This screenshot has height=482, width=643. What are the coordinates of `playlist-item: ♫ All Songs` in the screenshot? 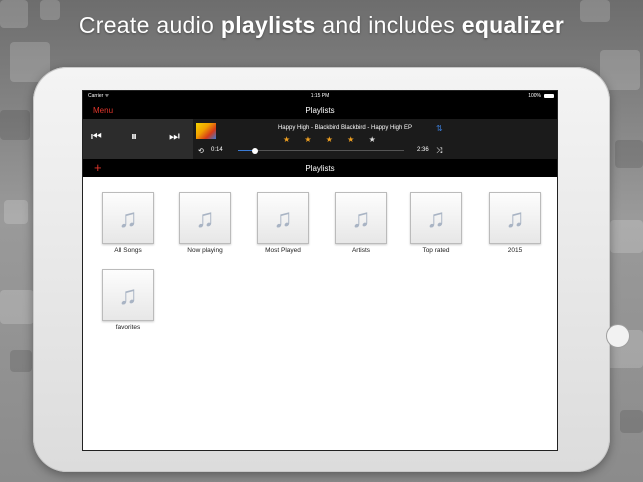 It's located at (128, 223).